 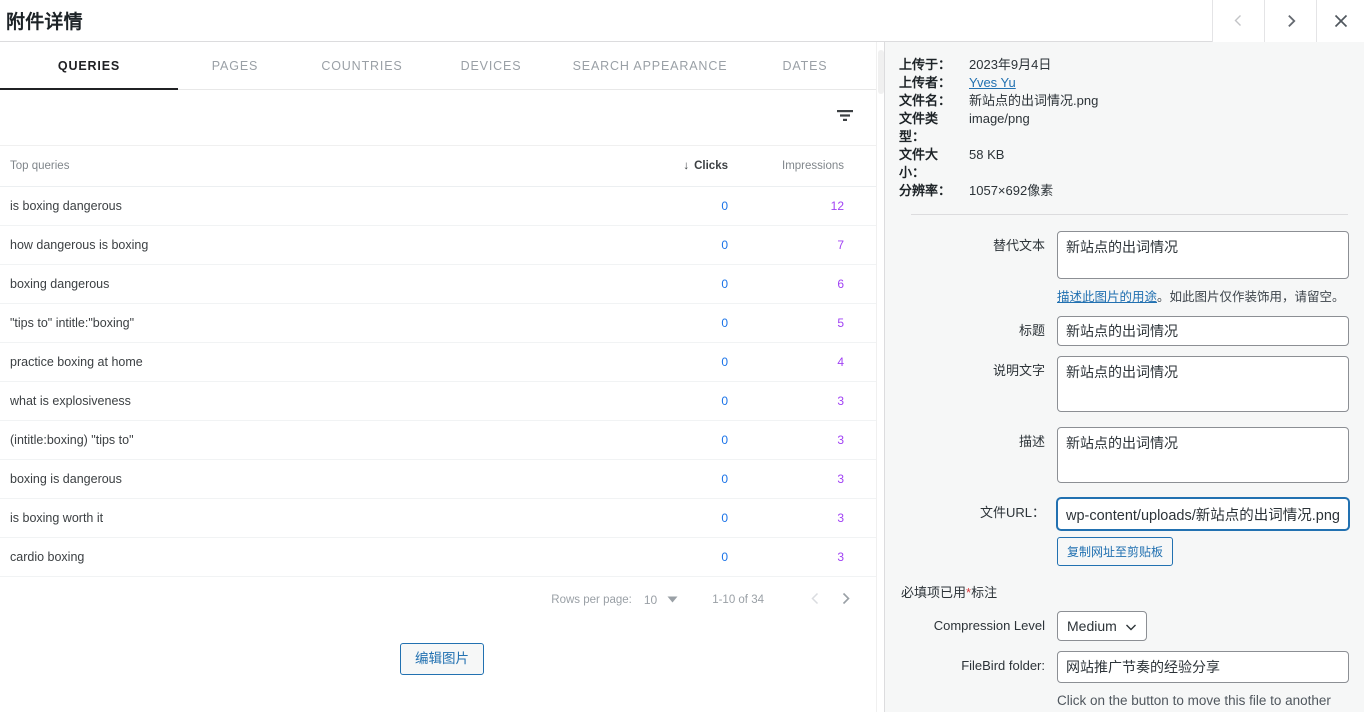 I want to click on caption-input, so click(x=1203, y=384).